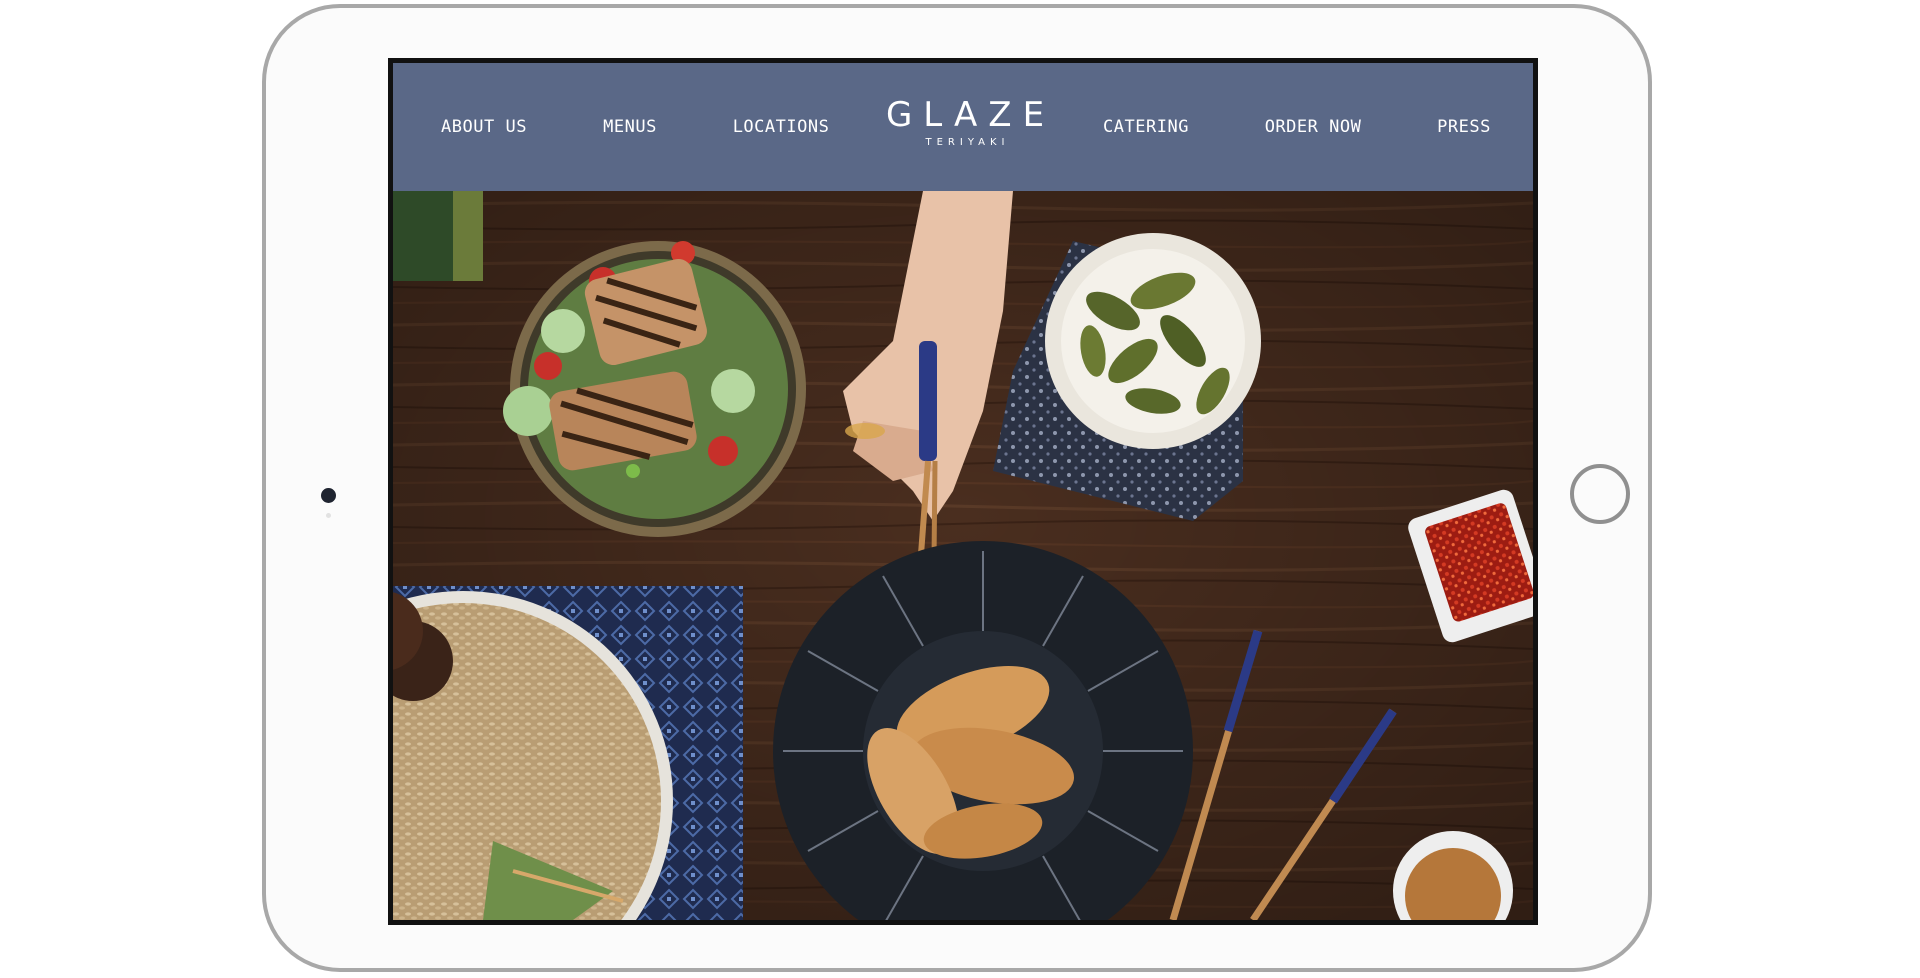  What do you see at coordinates (328, 495) in the screenshot?
I see `camera-icon` at bounding box center [328, 495].